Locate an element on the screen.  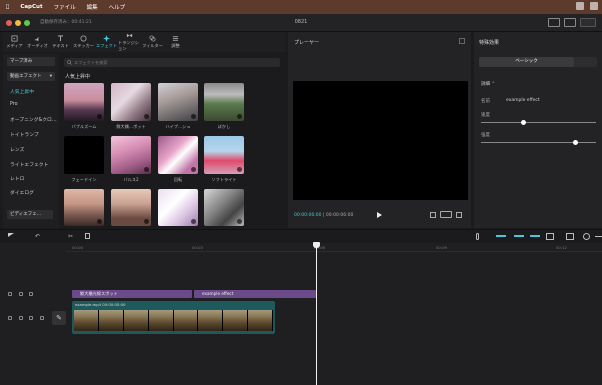
effect-thumb-bubble-zoom is located at coordinates (84, 102).